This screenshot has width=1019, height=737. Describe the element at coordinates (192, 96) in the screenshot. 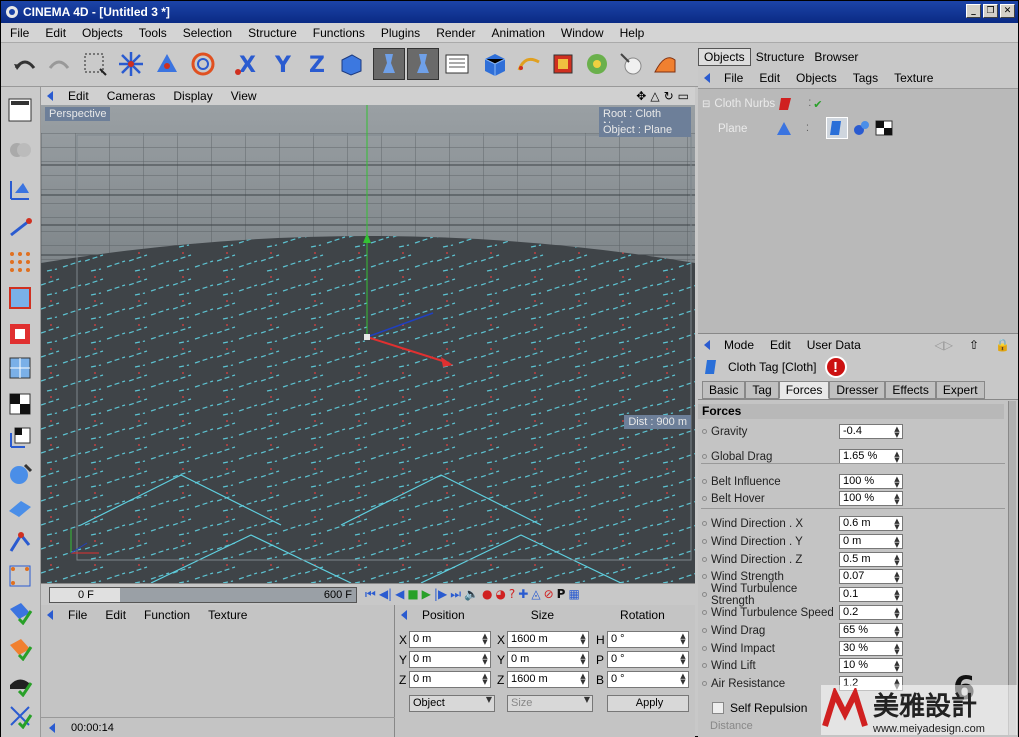

I see `viewport-menu-display: Display` at that location.